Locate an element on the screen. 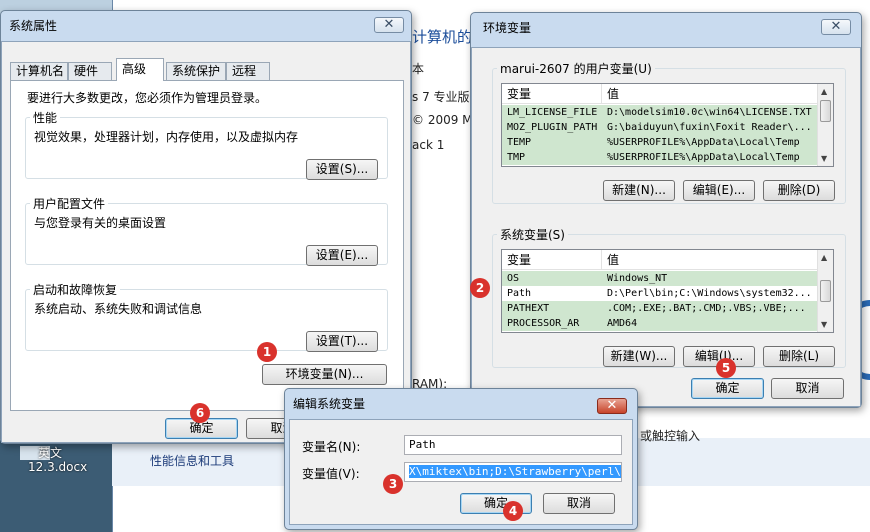  bg-text: ack 1 is located at coordinates (428, 145).